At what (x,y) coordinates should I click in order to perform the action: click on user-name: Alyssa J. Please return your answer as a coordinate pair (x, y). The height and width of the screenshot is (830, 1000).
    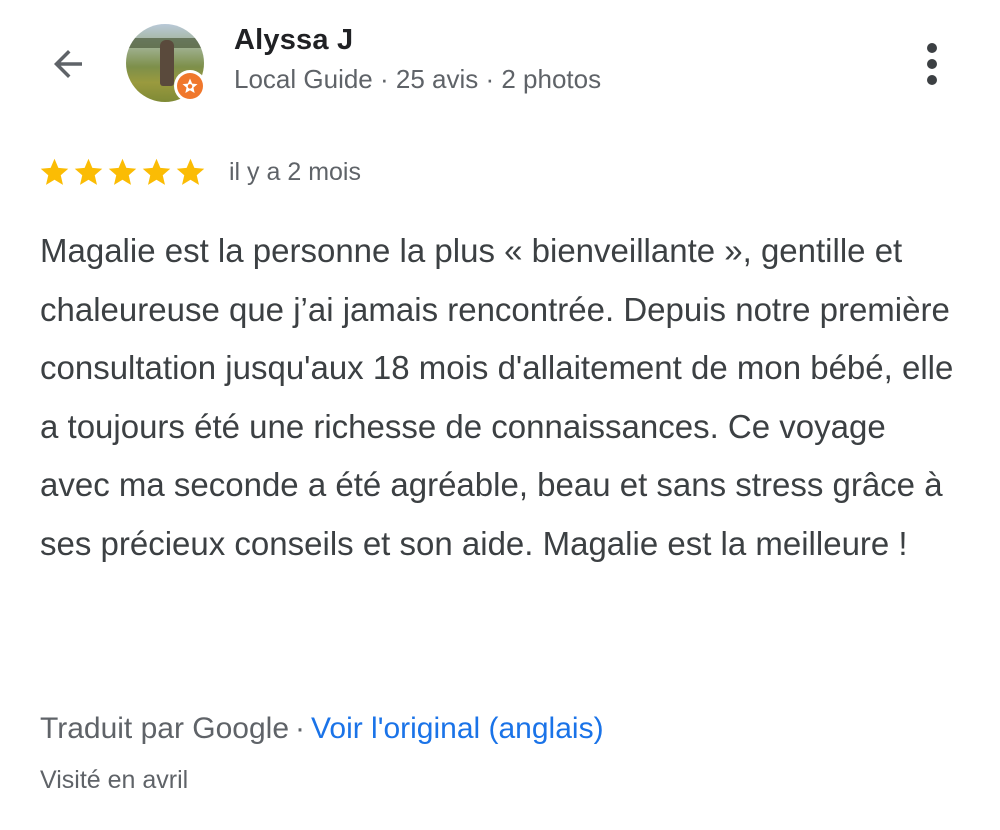
    Looking at the image, I should click on (293, 40).